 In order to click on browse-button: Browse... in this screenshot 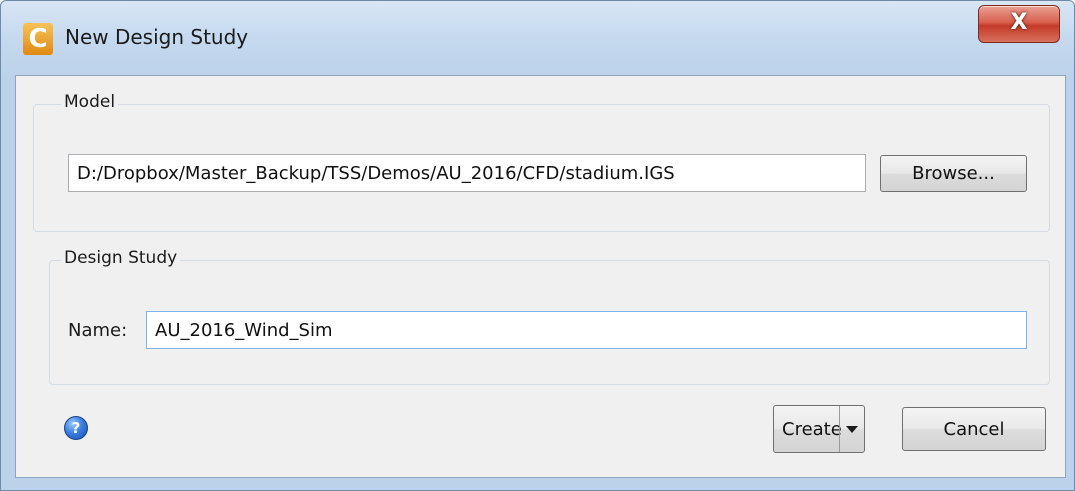, I will do `click(953, 173)`.